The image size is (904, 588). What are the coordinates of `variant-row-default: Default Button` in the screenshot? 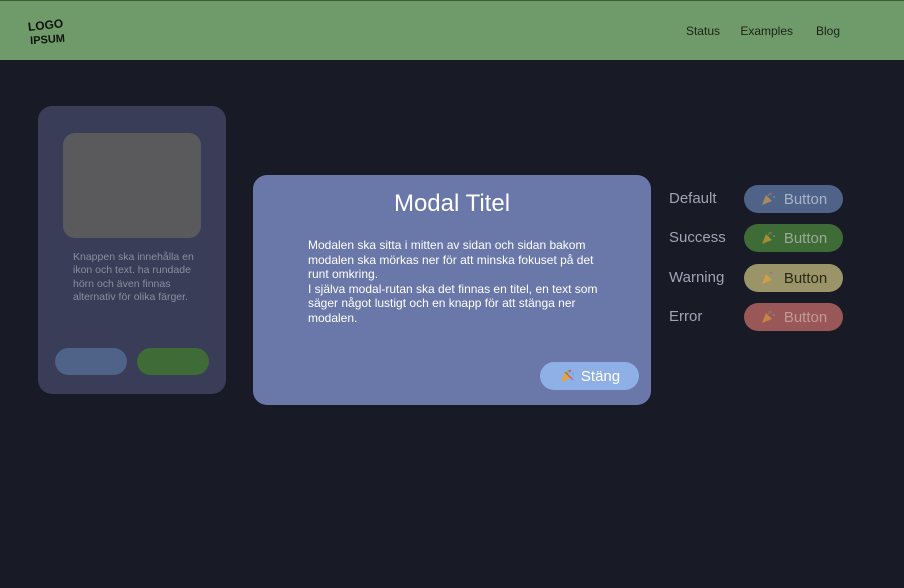 It's located at (759, 199).